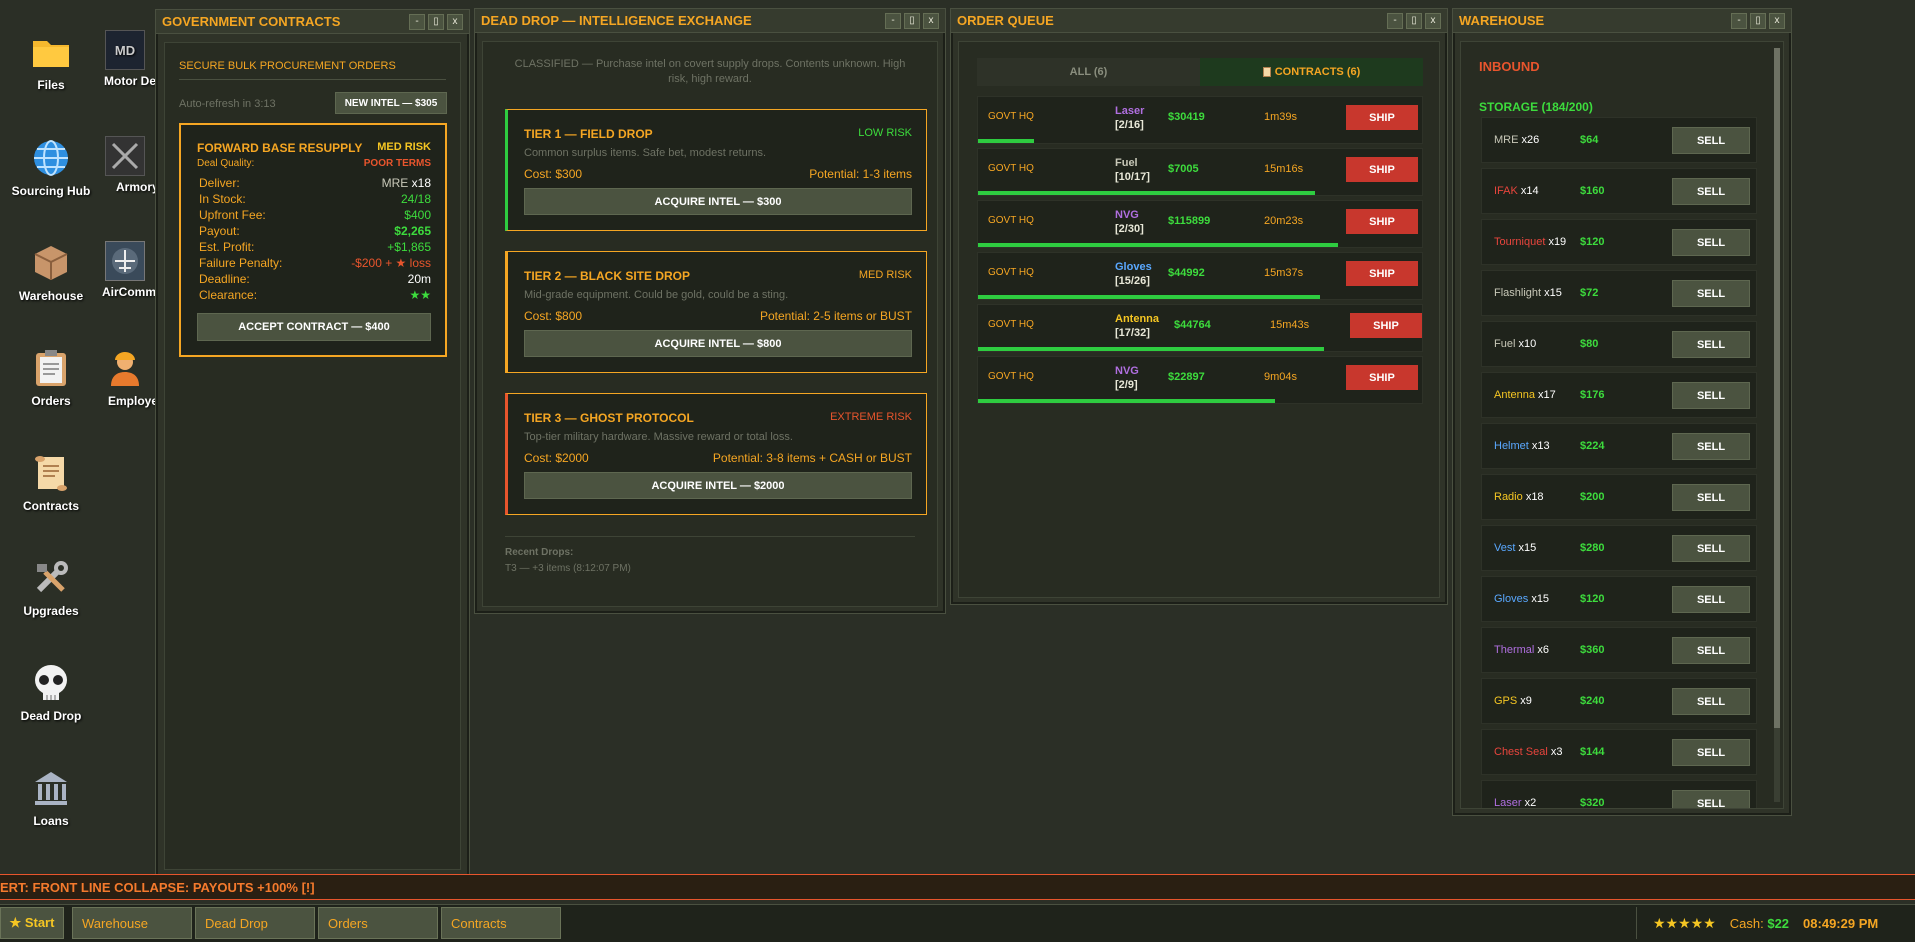 The image size is (1915, 942). What do you see at coordinates (51, 821) in the screenshot?
I see `desktop-icon-label: Loans` at bounding box center [51, 821].